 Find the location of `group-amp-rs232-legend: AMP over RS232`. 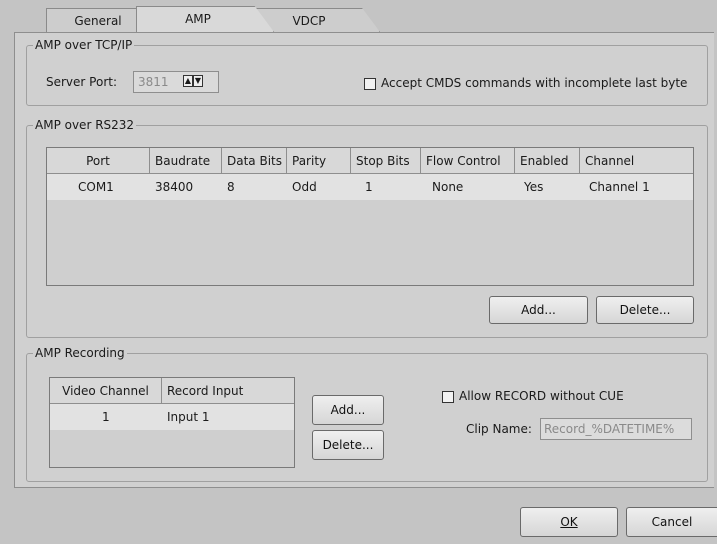

group-amp-rs232-legend: AMP over RS232 is located at coordinates (85, 125).